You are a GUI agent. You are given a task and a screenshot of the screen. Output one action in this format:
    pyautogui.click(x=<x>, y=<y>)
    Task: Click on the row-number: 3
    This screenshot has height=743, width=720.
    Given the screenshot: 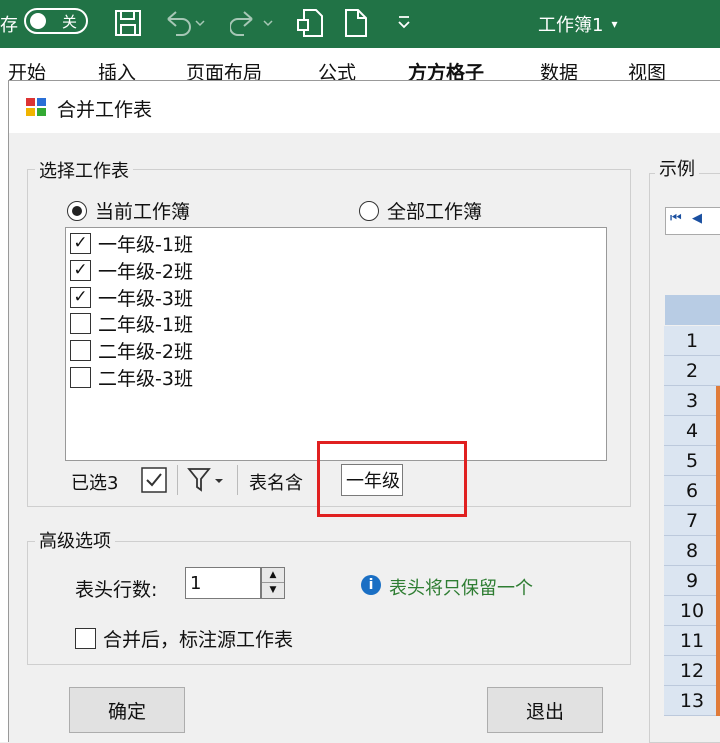 What is the action you would take?
    pyautogui.click(x=692, y=401)
    